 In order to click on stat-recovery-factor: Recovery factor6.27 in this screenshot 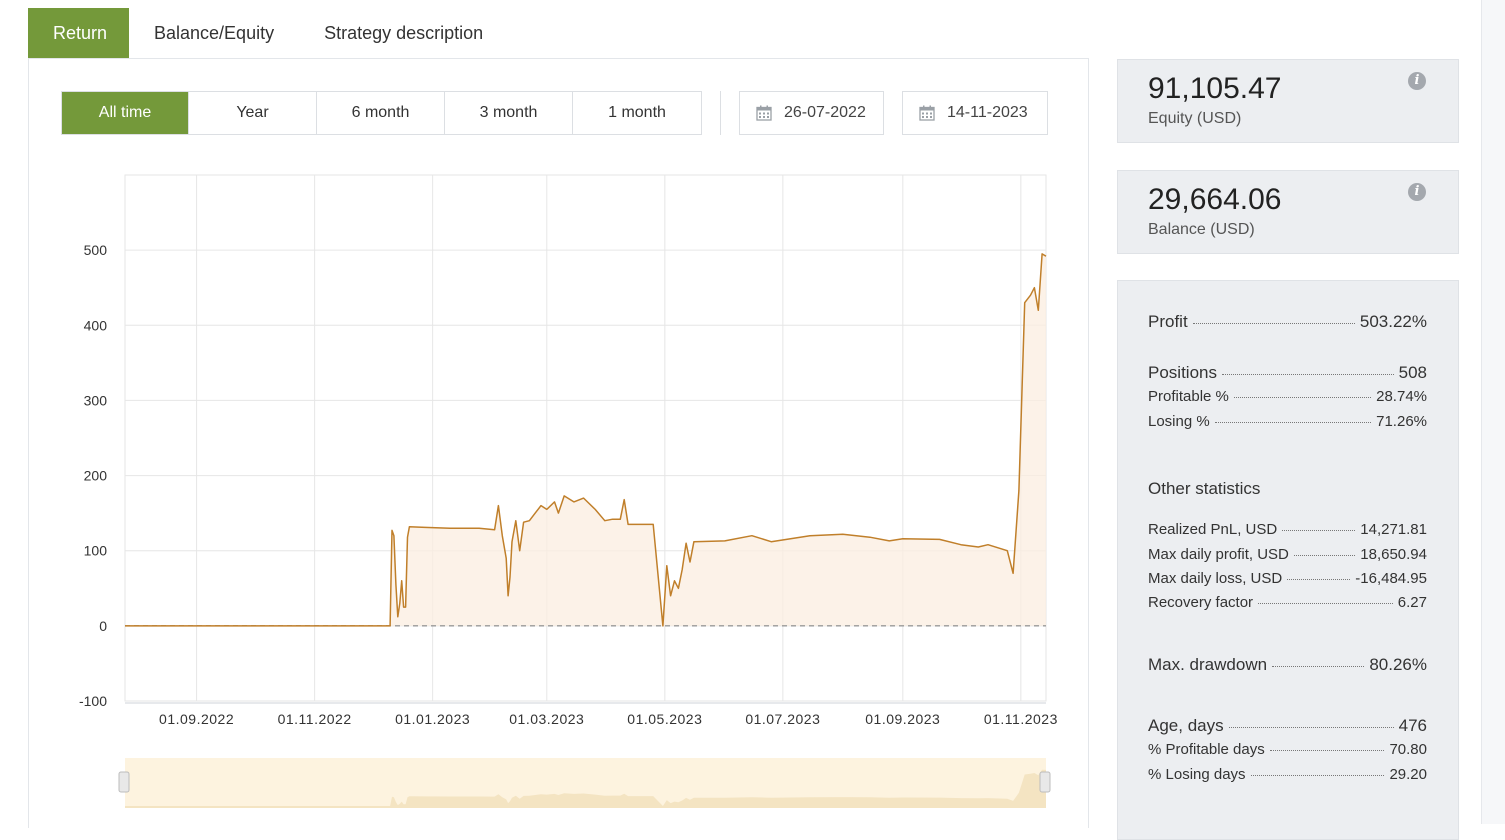, I will do `click(1287, 602)`.